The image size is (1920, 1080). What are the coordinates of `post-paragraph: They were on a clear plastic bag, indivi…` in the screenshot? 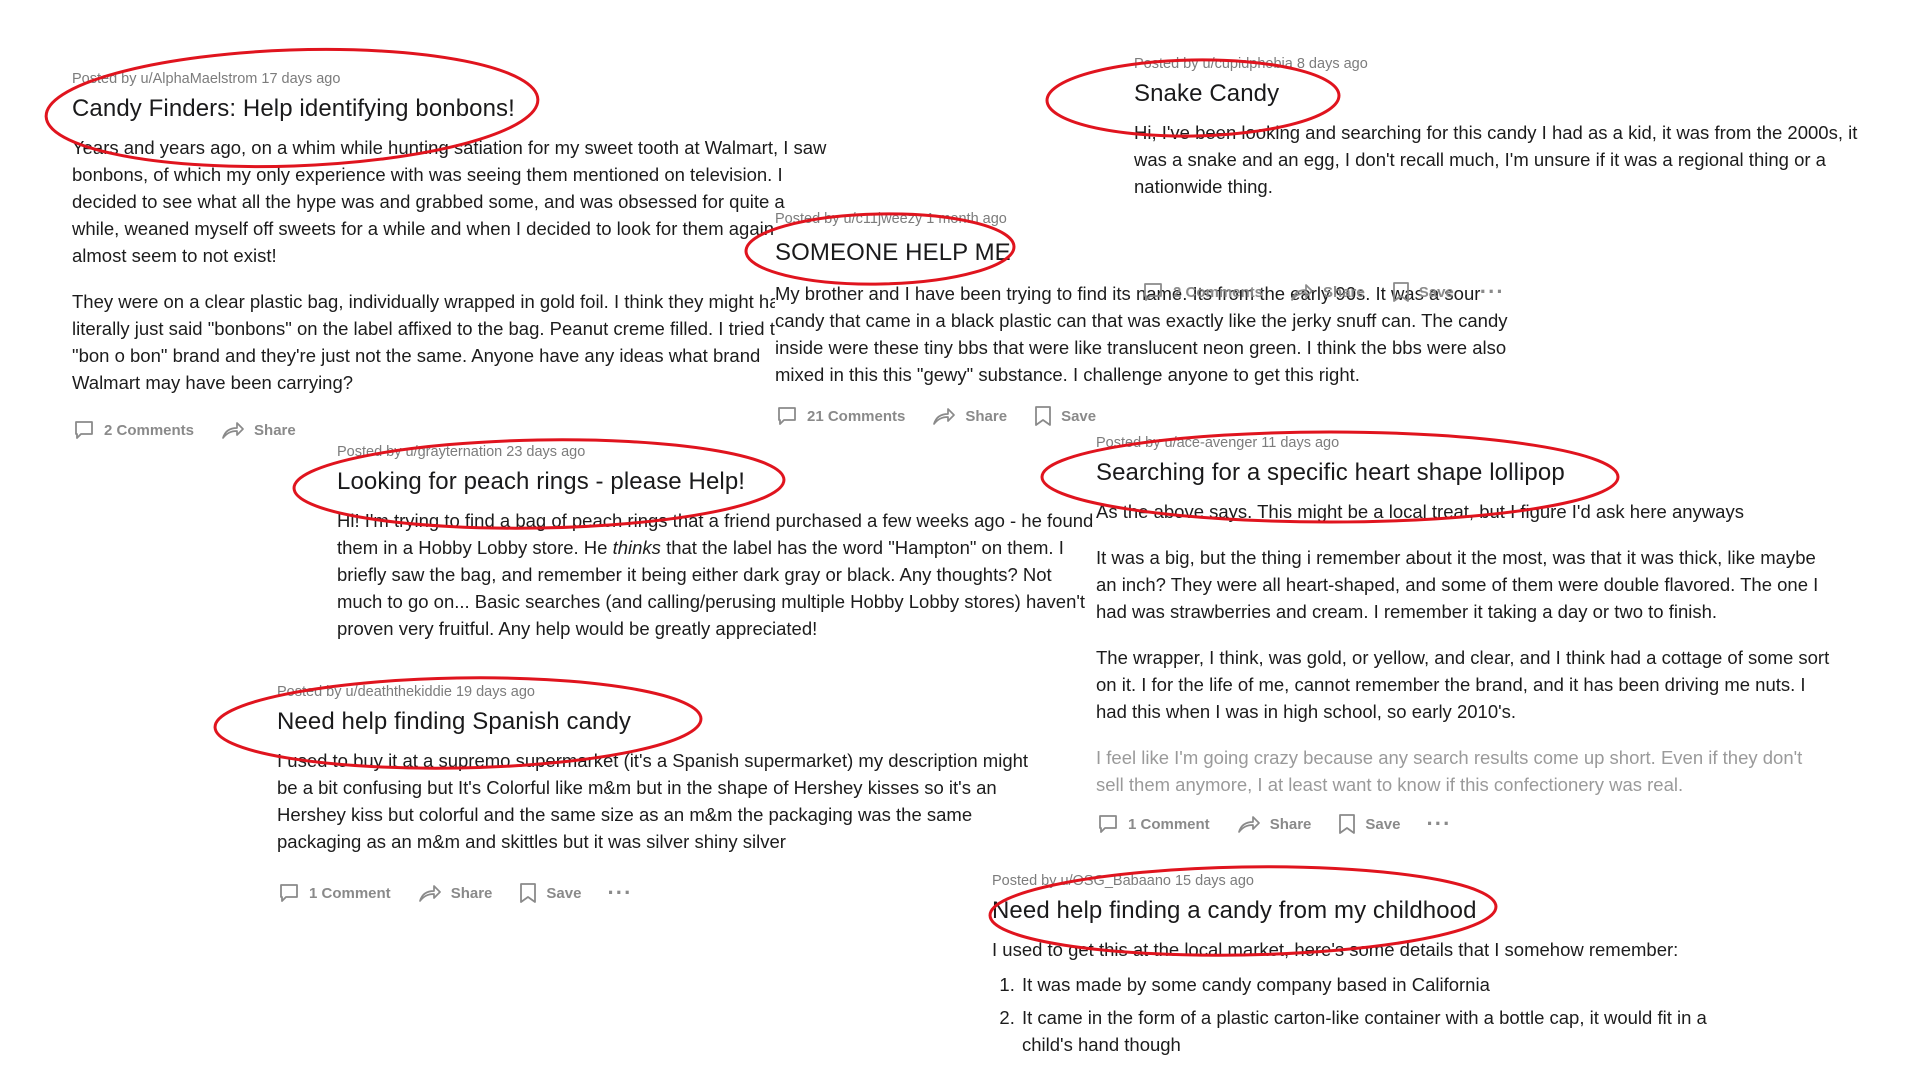 It's located at (436, 342).